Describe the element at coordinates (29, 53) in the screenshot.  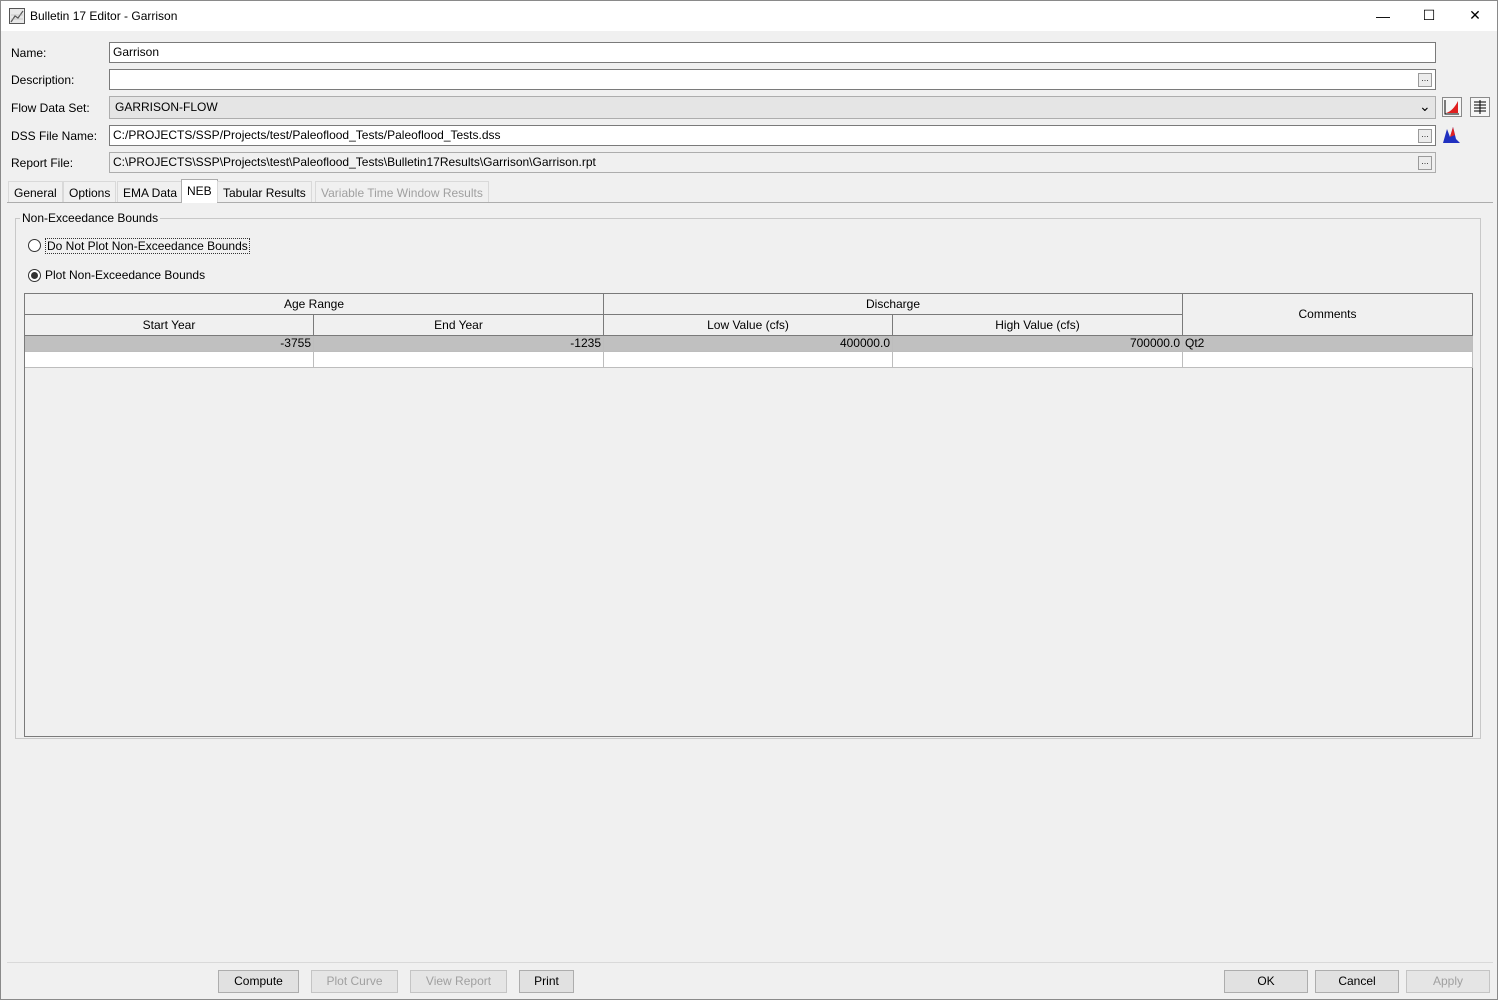
I see `name-label: Name:` at that location.